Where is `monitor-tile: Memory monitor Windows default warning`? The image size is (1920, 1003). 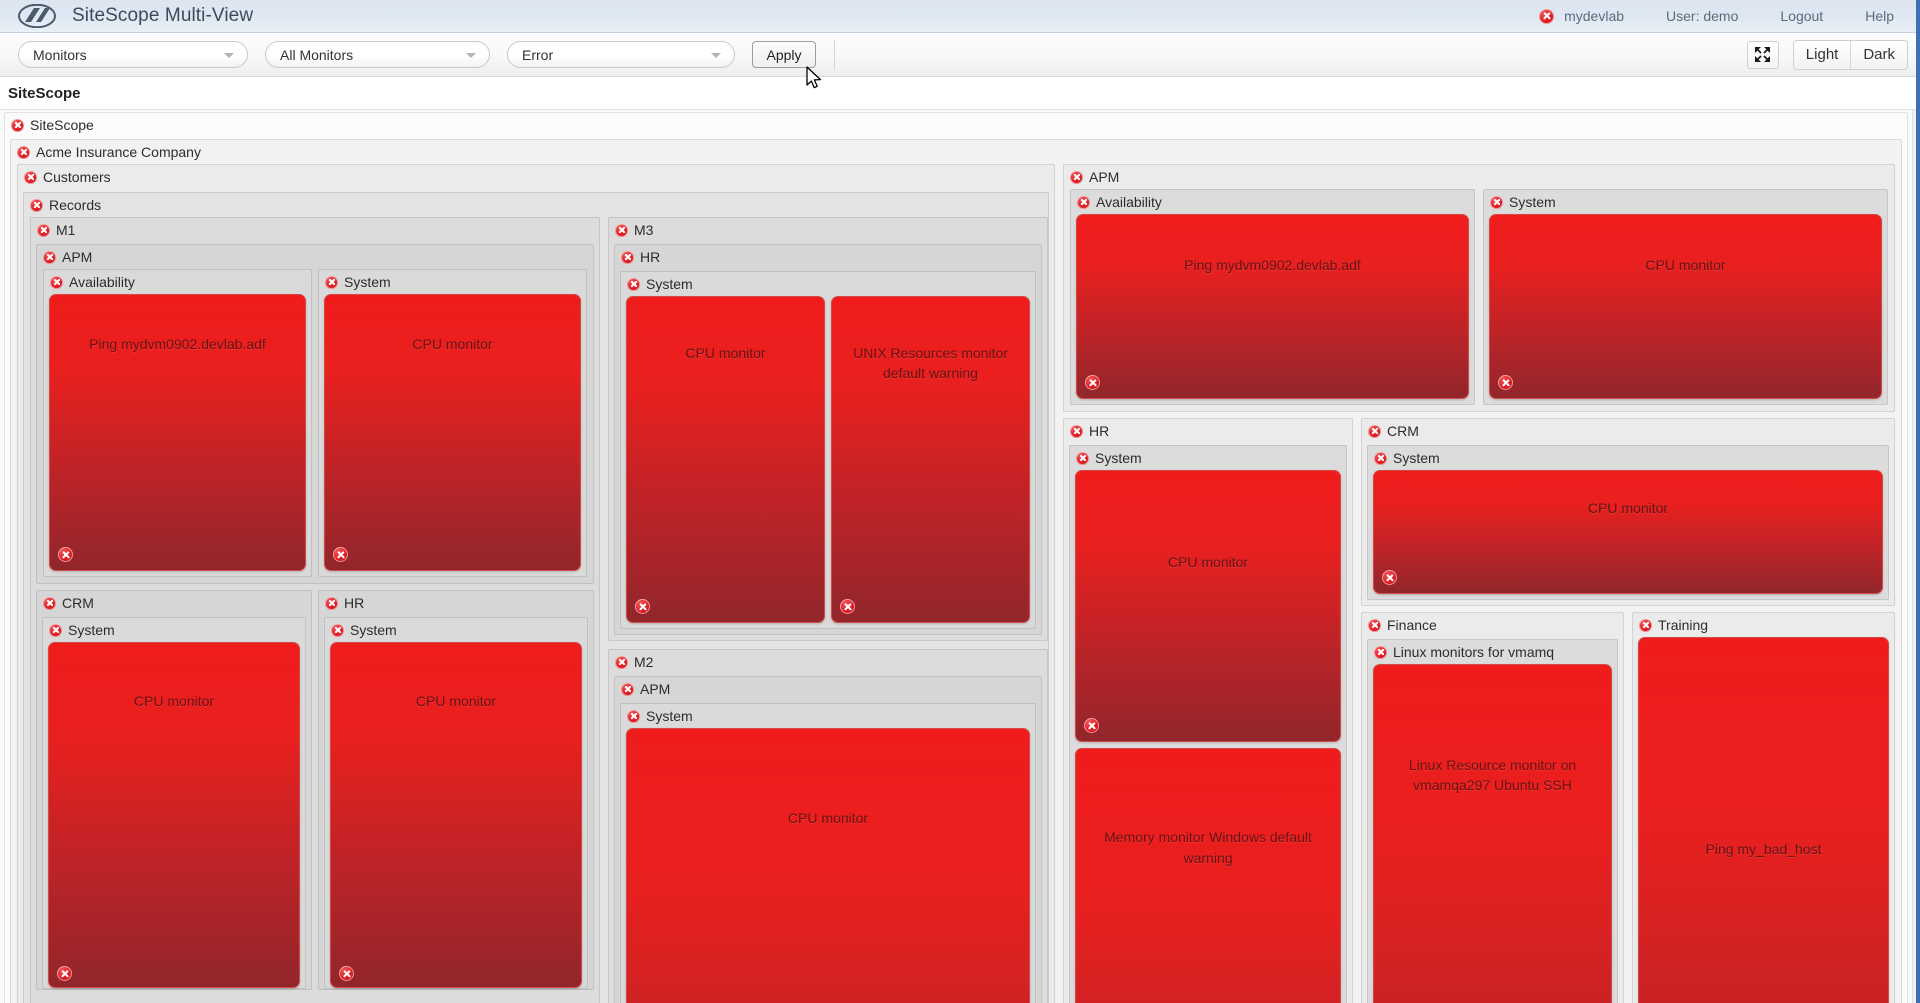
monitor-tile: Memory monitor Windows default warning is located at coordinates (1208, 875).